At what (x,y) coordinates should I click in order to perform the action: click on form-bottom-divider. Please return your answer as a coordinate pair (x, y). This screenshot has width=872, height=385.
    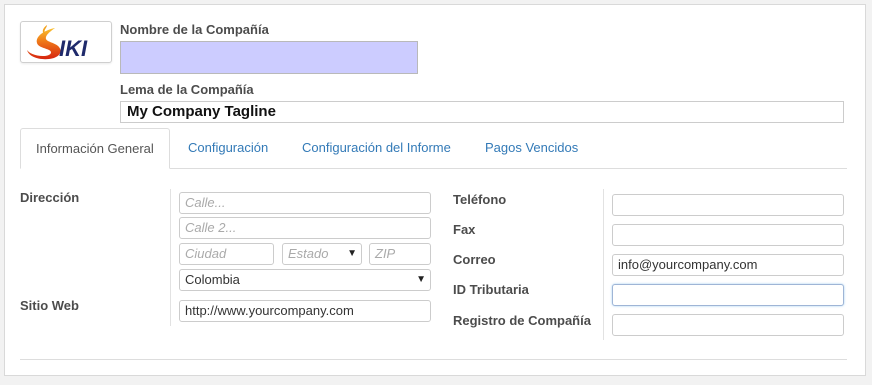
    Looking at the image, I should click on (433, 359).